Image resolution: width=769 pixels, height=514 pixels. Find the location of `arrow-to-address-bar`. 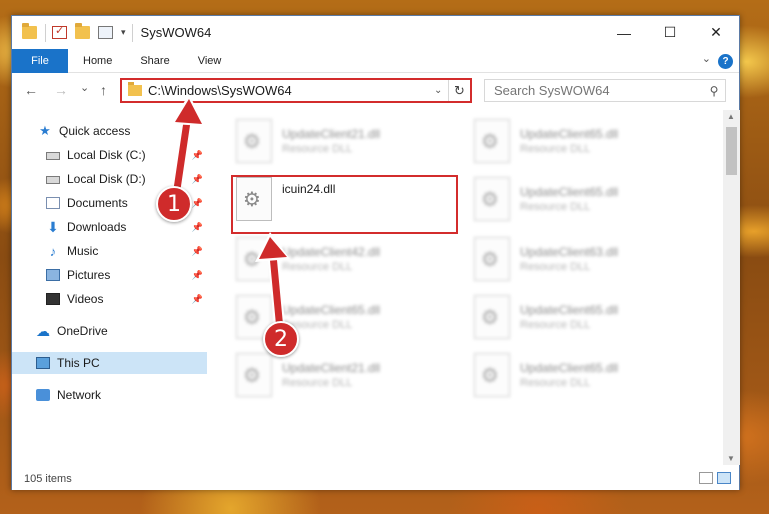

arrow-to-address-bar is located at coordinates (187, 148).